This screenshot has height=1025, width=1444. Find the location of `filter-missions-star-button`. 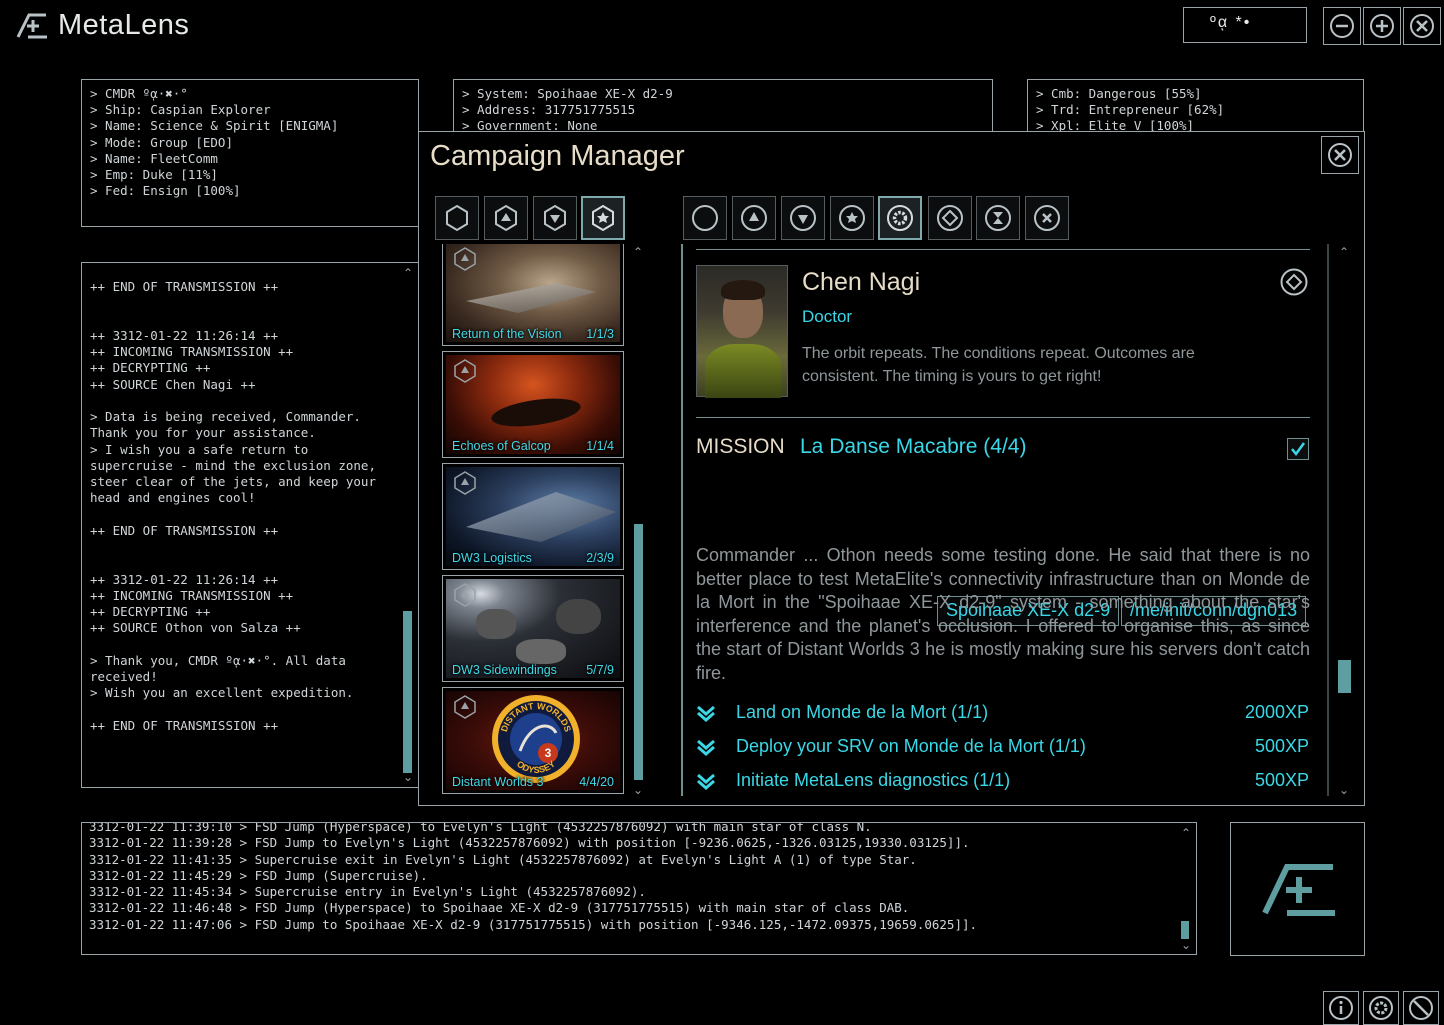

filter-missions-star-button is located at coordinates (852, 218).